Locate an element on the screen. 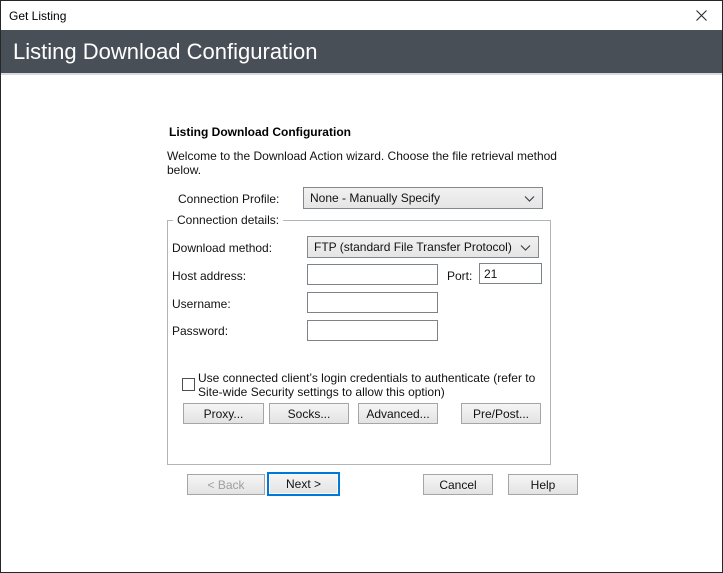  wizard-heading: Listing Download Configuration is located at coordinates (260, 132).